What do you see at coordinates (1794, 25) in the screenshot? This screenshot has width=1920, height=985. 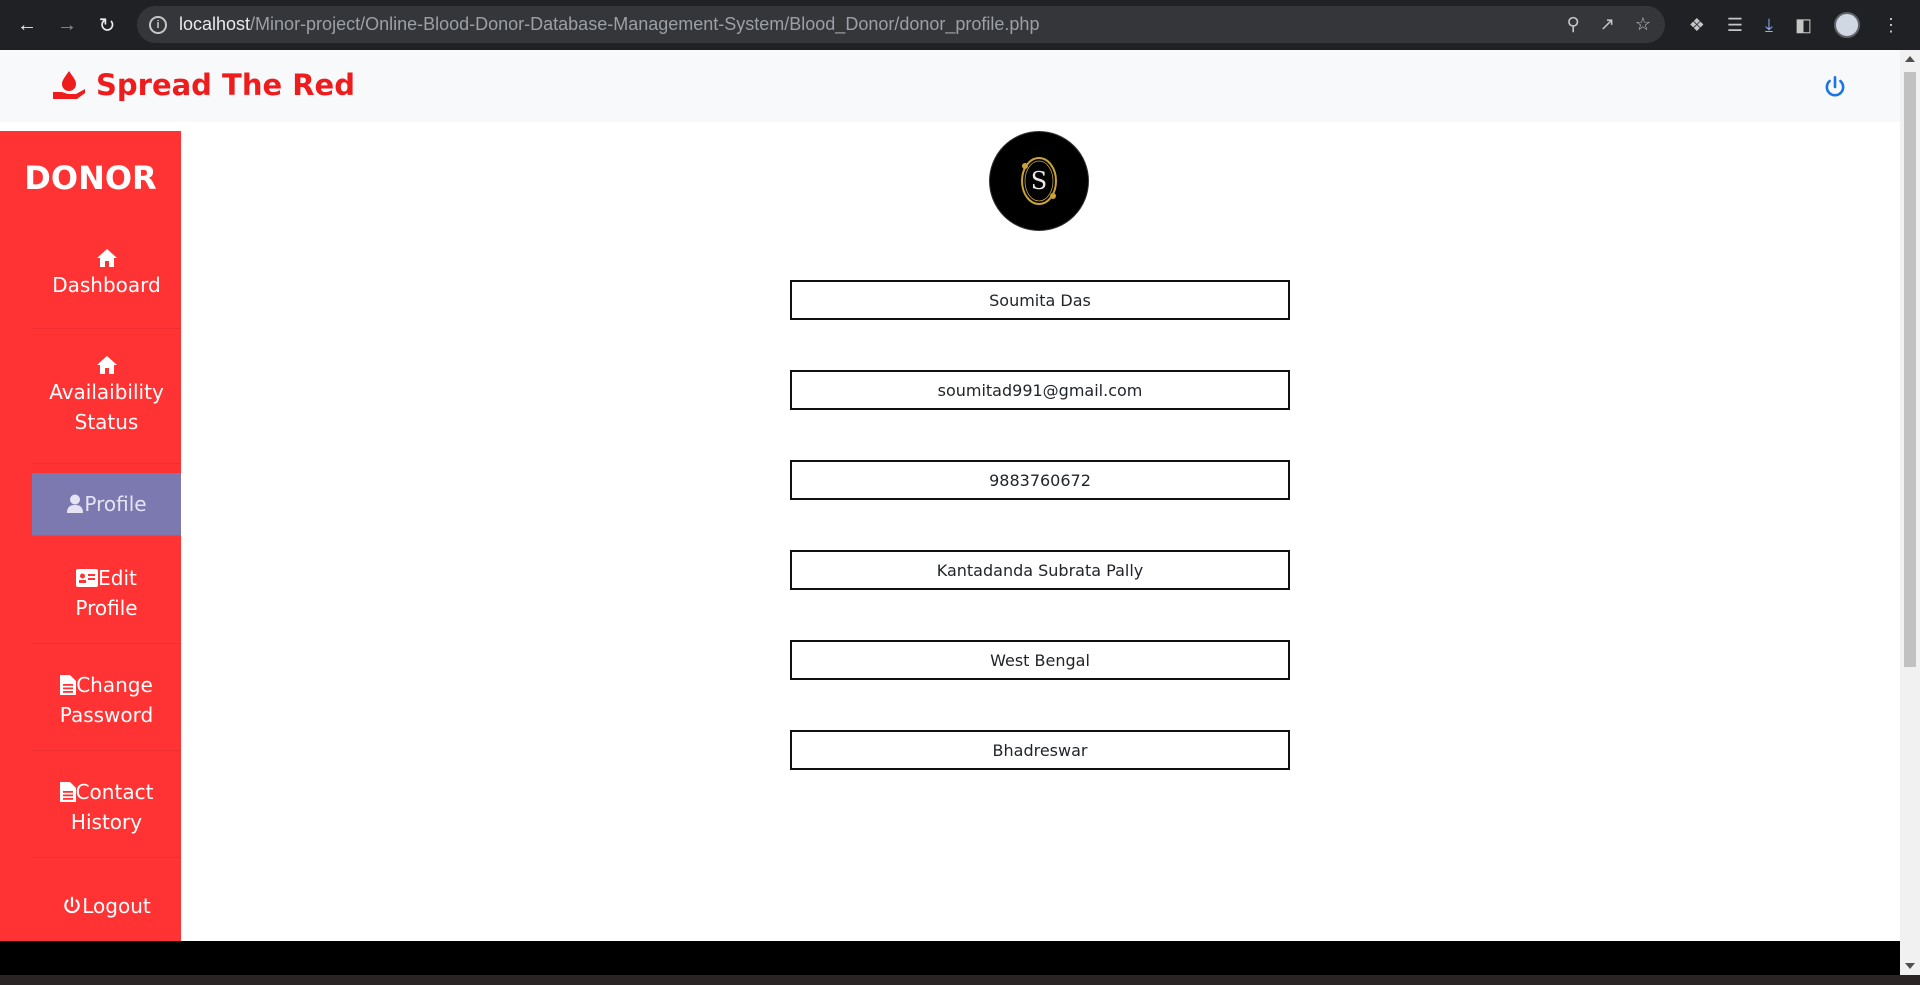 I see `extension-area: ❖ ☰ ⤓ ◧ ⋮` at bounding box center [1794, 25].